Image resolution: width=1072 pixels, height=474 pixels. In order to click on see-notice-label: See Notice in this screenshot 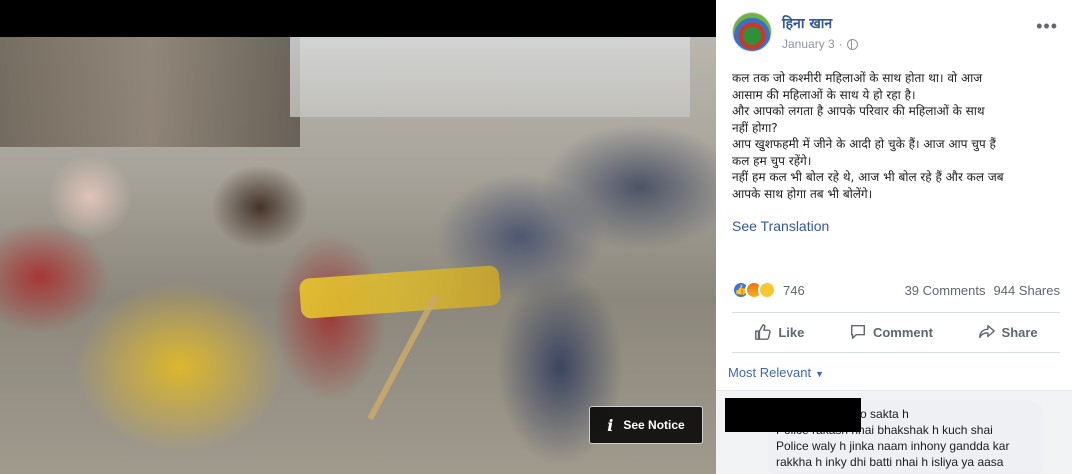, I will do `click(654, 425)`.